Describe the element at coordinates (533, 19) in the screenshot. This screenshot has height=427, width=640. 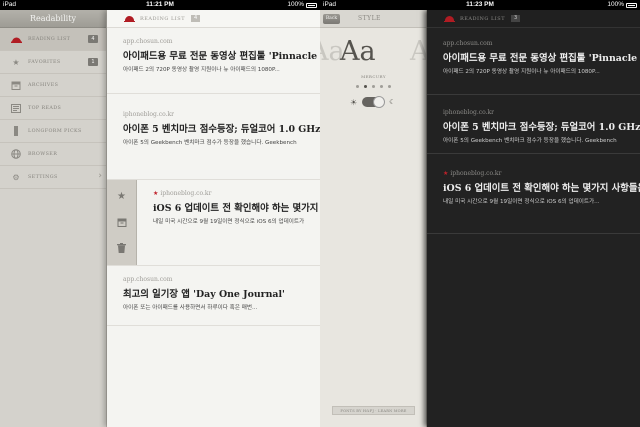
I see `list-header: READING LIST 3` at that location.